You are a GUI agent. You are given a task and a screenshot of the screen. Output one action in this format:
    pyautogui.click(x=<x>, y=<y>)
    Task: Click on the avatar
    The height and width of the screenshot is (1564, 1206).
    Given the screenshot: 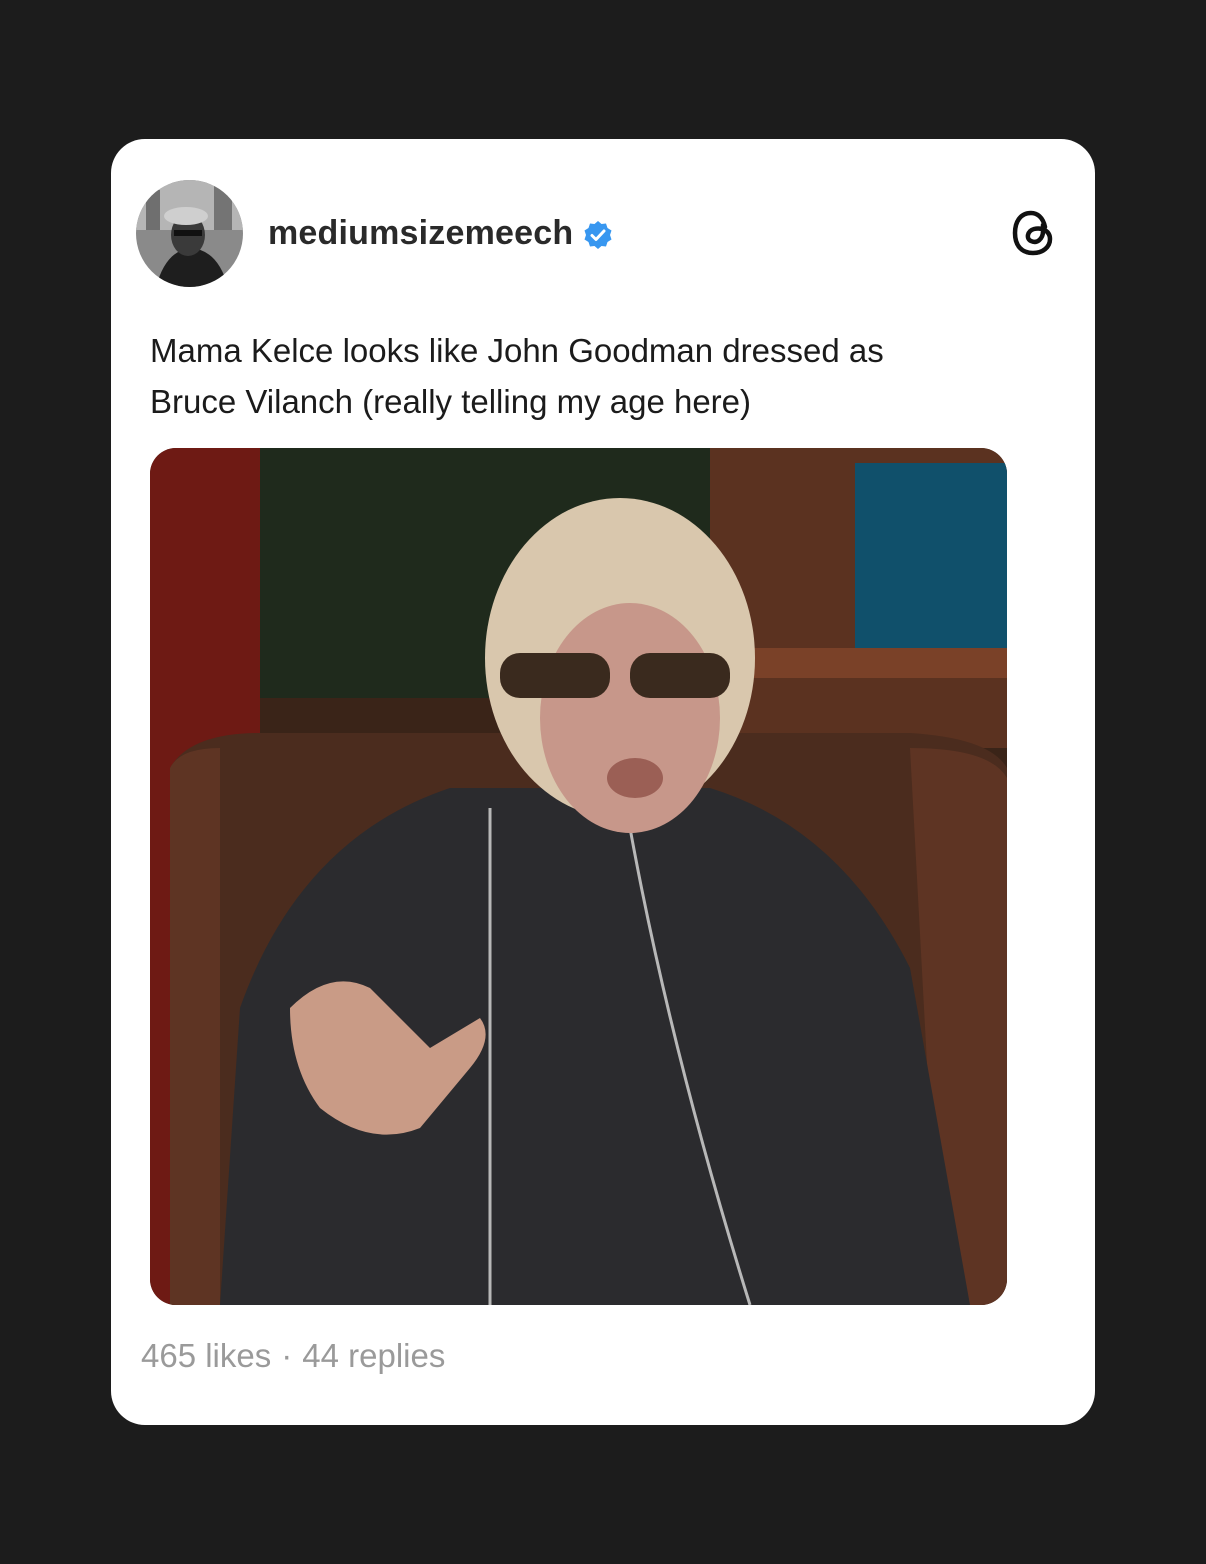 What is the action you would take?
    pyautogui.click(x=189, y=233)
    